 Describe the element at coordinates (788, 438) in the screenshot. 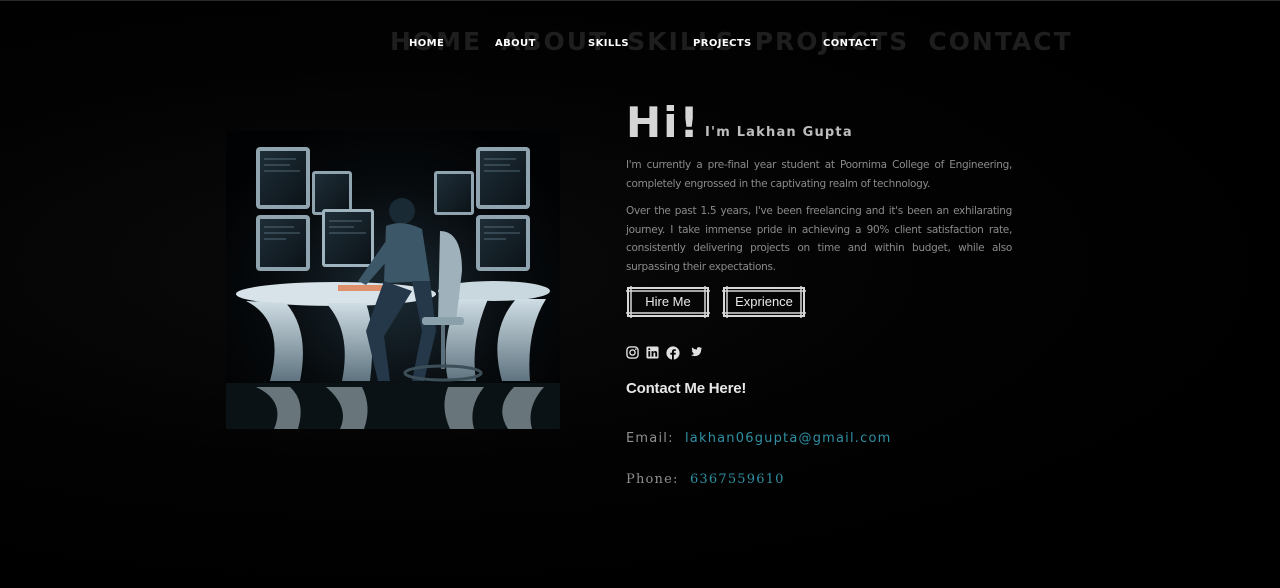

I see `email-link: lakhan06gupta@gmail.com` at that location.